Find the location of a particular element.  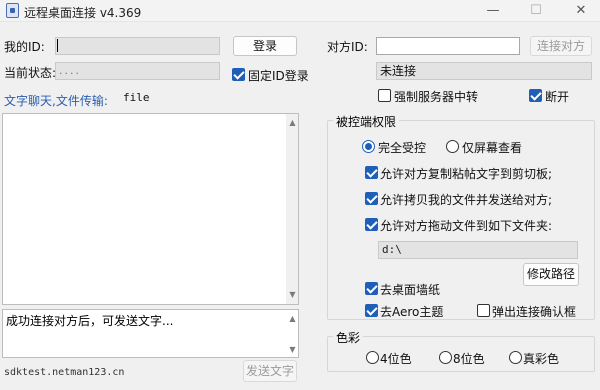

message-scroll-down-icon: ▼ is located at coordinates (292, 349).